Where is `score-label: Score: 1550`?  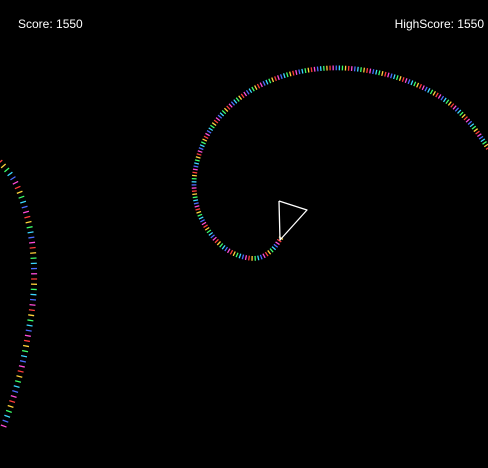
score-label: Score: 1550 is located at coordinates (50, 24).